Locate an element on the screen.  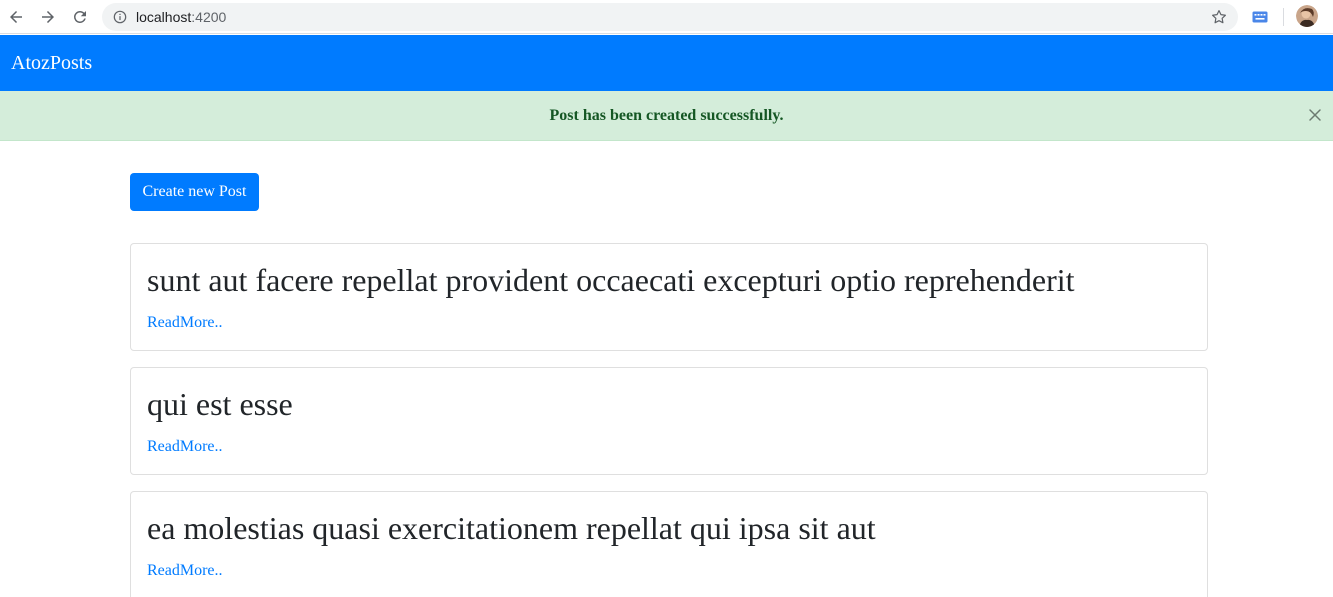
url-host: localhost is located at coordinates (164, 17).